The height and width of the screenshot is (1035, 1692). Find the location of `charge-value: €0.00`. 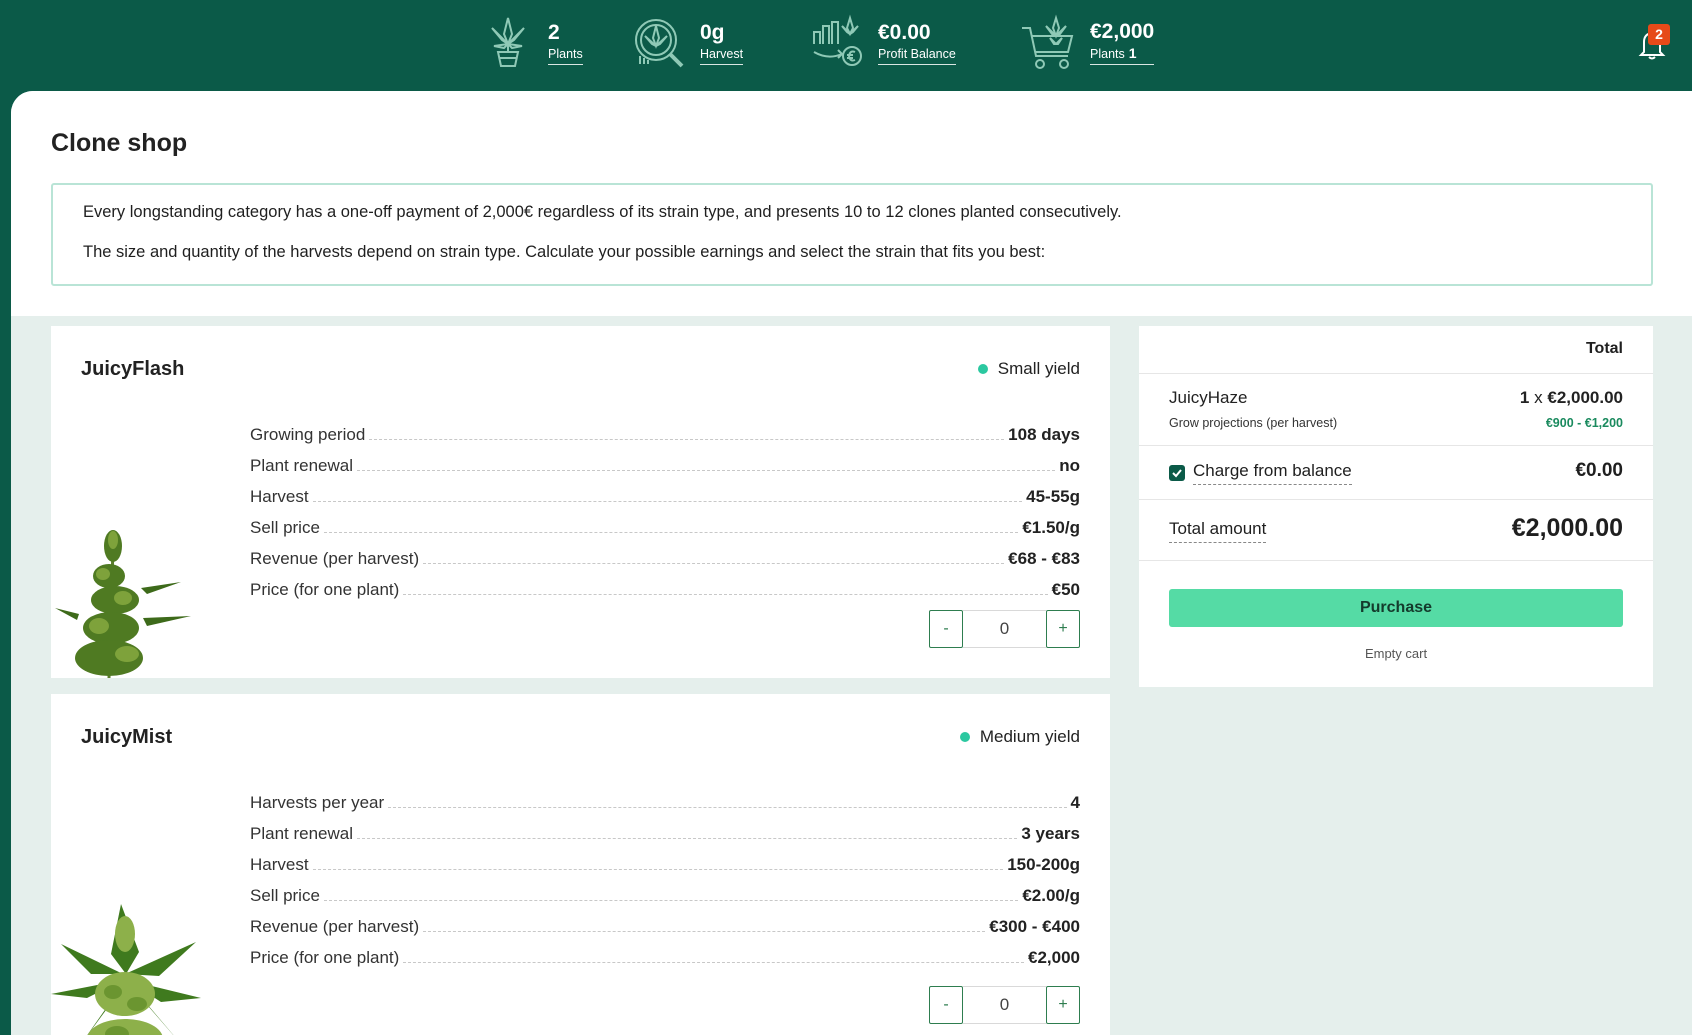

charge-value: €0.00 is located at coordinates (1599, 470).